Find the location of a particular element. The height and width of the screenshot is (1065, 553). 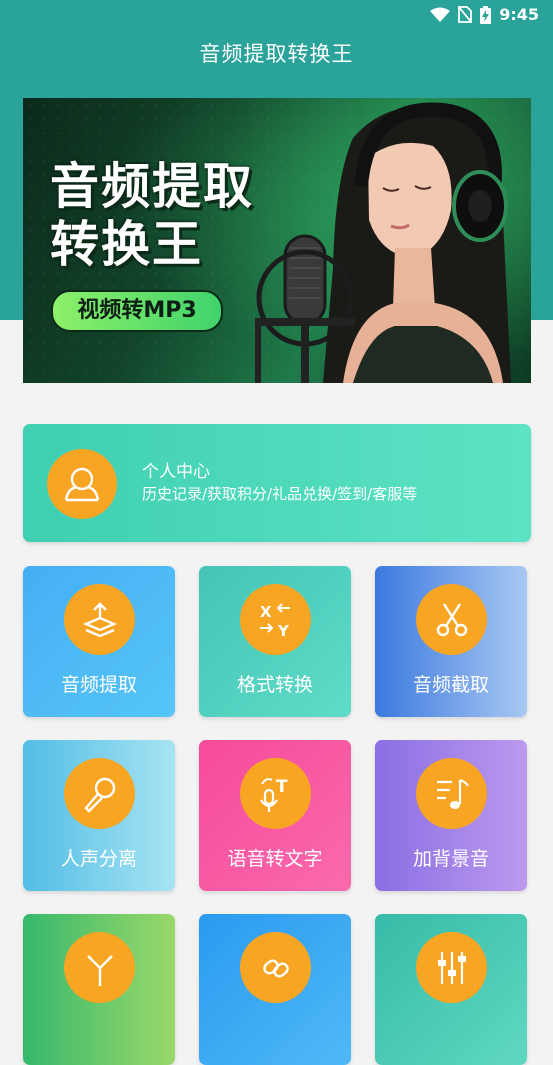

tool-merge is located at coordinates (99, 989).